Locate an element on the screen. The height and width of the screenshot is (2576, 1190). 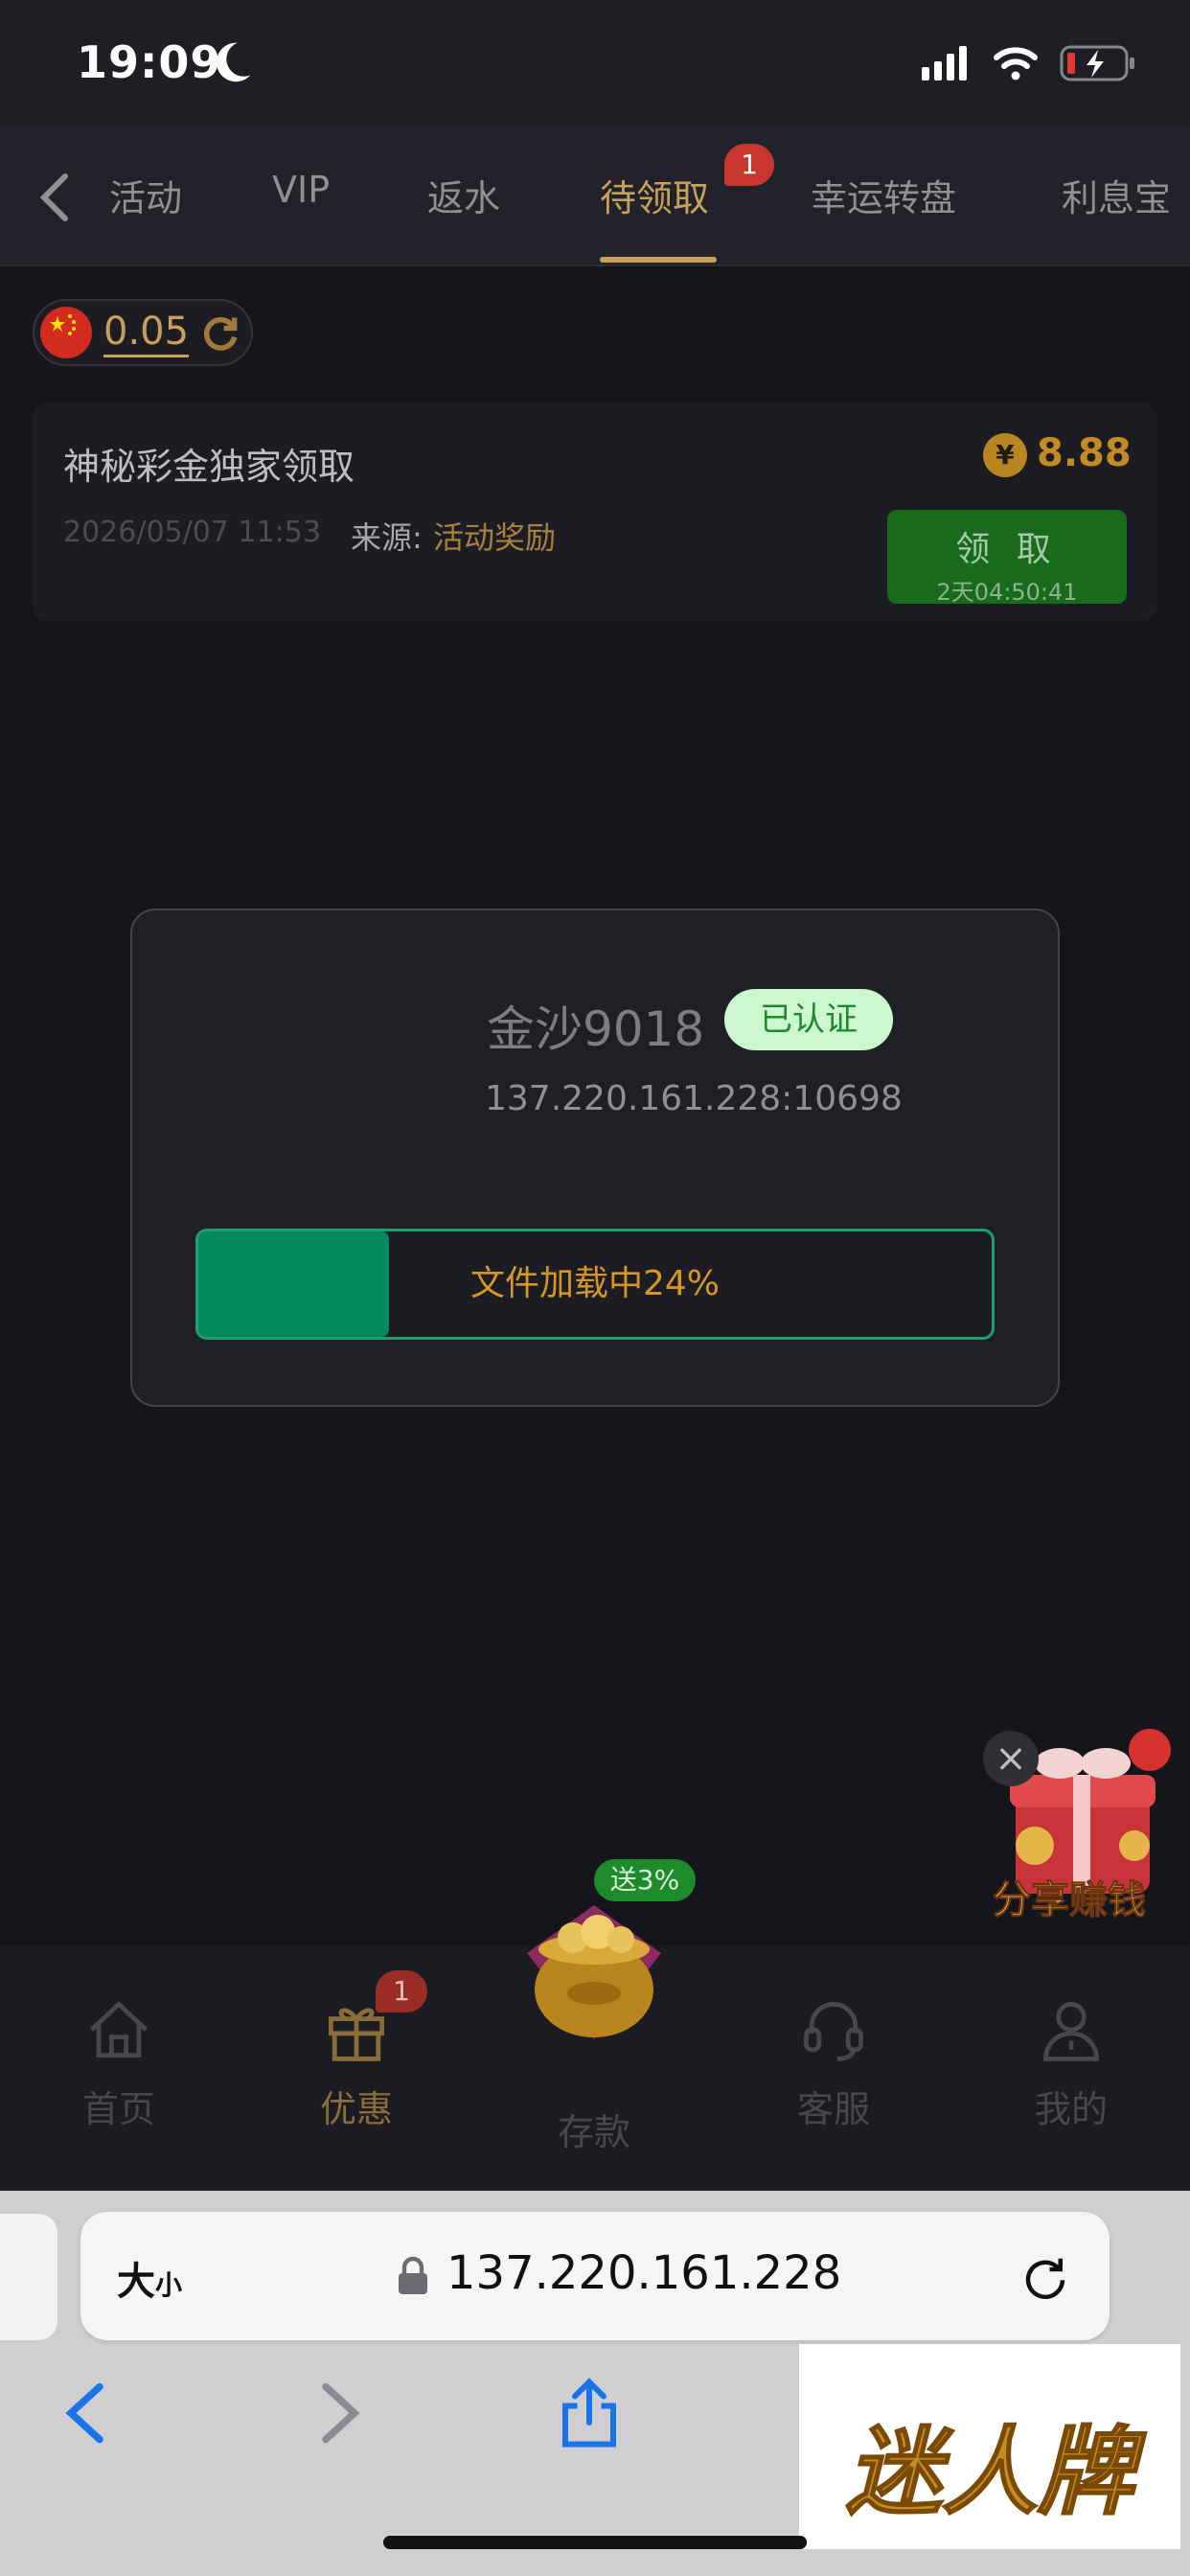
refresh-balance-icon is located at coordinates (220, 333).